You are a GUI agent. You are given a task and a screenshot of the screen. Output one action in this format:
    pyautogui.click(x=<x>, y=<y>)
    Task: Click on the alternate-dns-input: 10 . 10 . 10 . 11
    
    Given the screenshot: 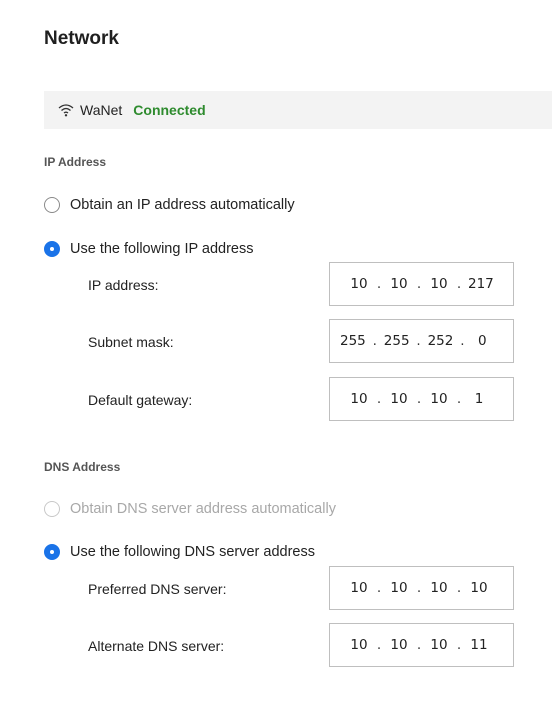 What is the action you would take?
    pyautogui.click(x=421, y=645)
    